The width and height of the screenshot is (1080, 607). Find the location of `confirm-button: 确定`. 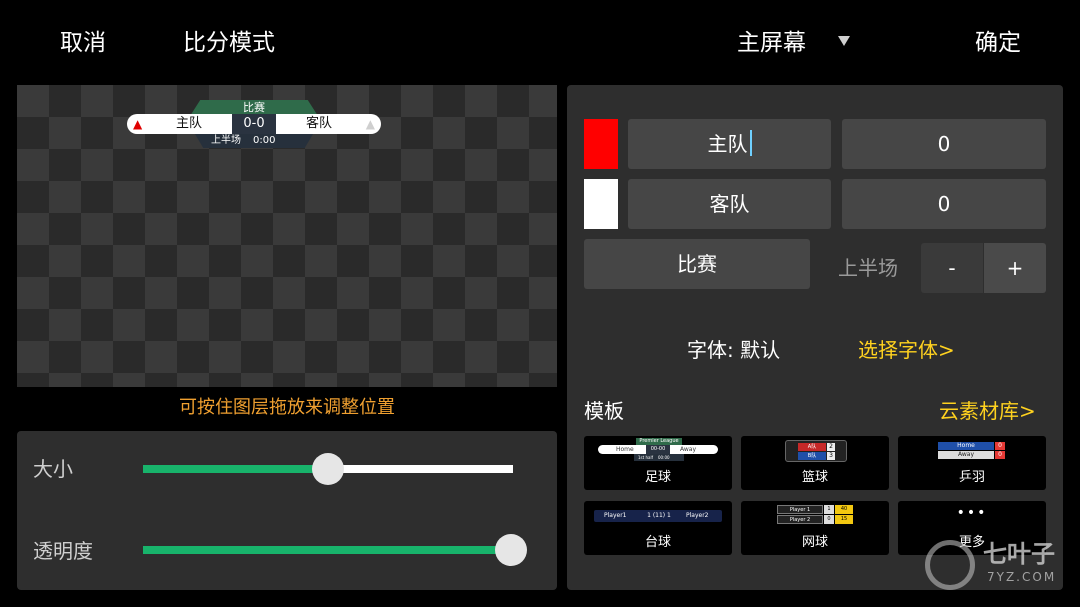

confirm-button: 确定 is located at coordinates (998, 43).